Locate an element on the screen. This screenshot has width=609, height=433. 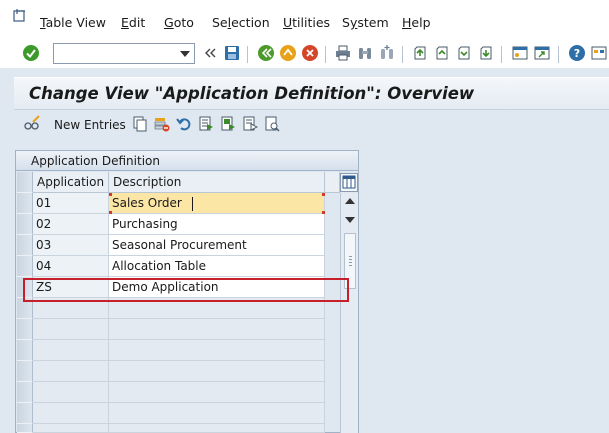
binoculars-plus-icon is located at coordinates (387, 52).